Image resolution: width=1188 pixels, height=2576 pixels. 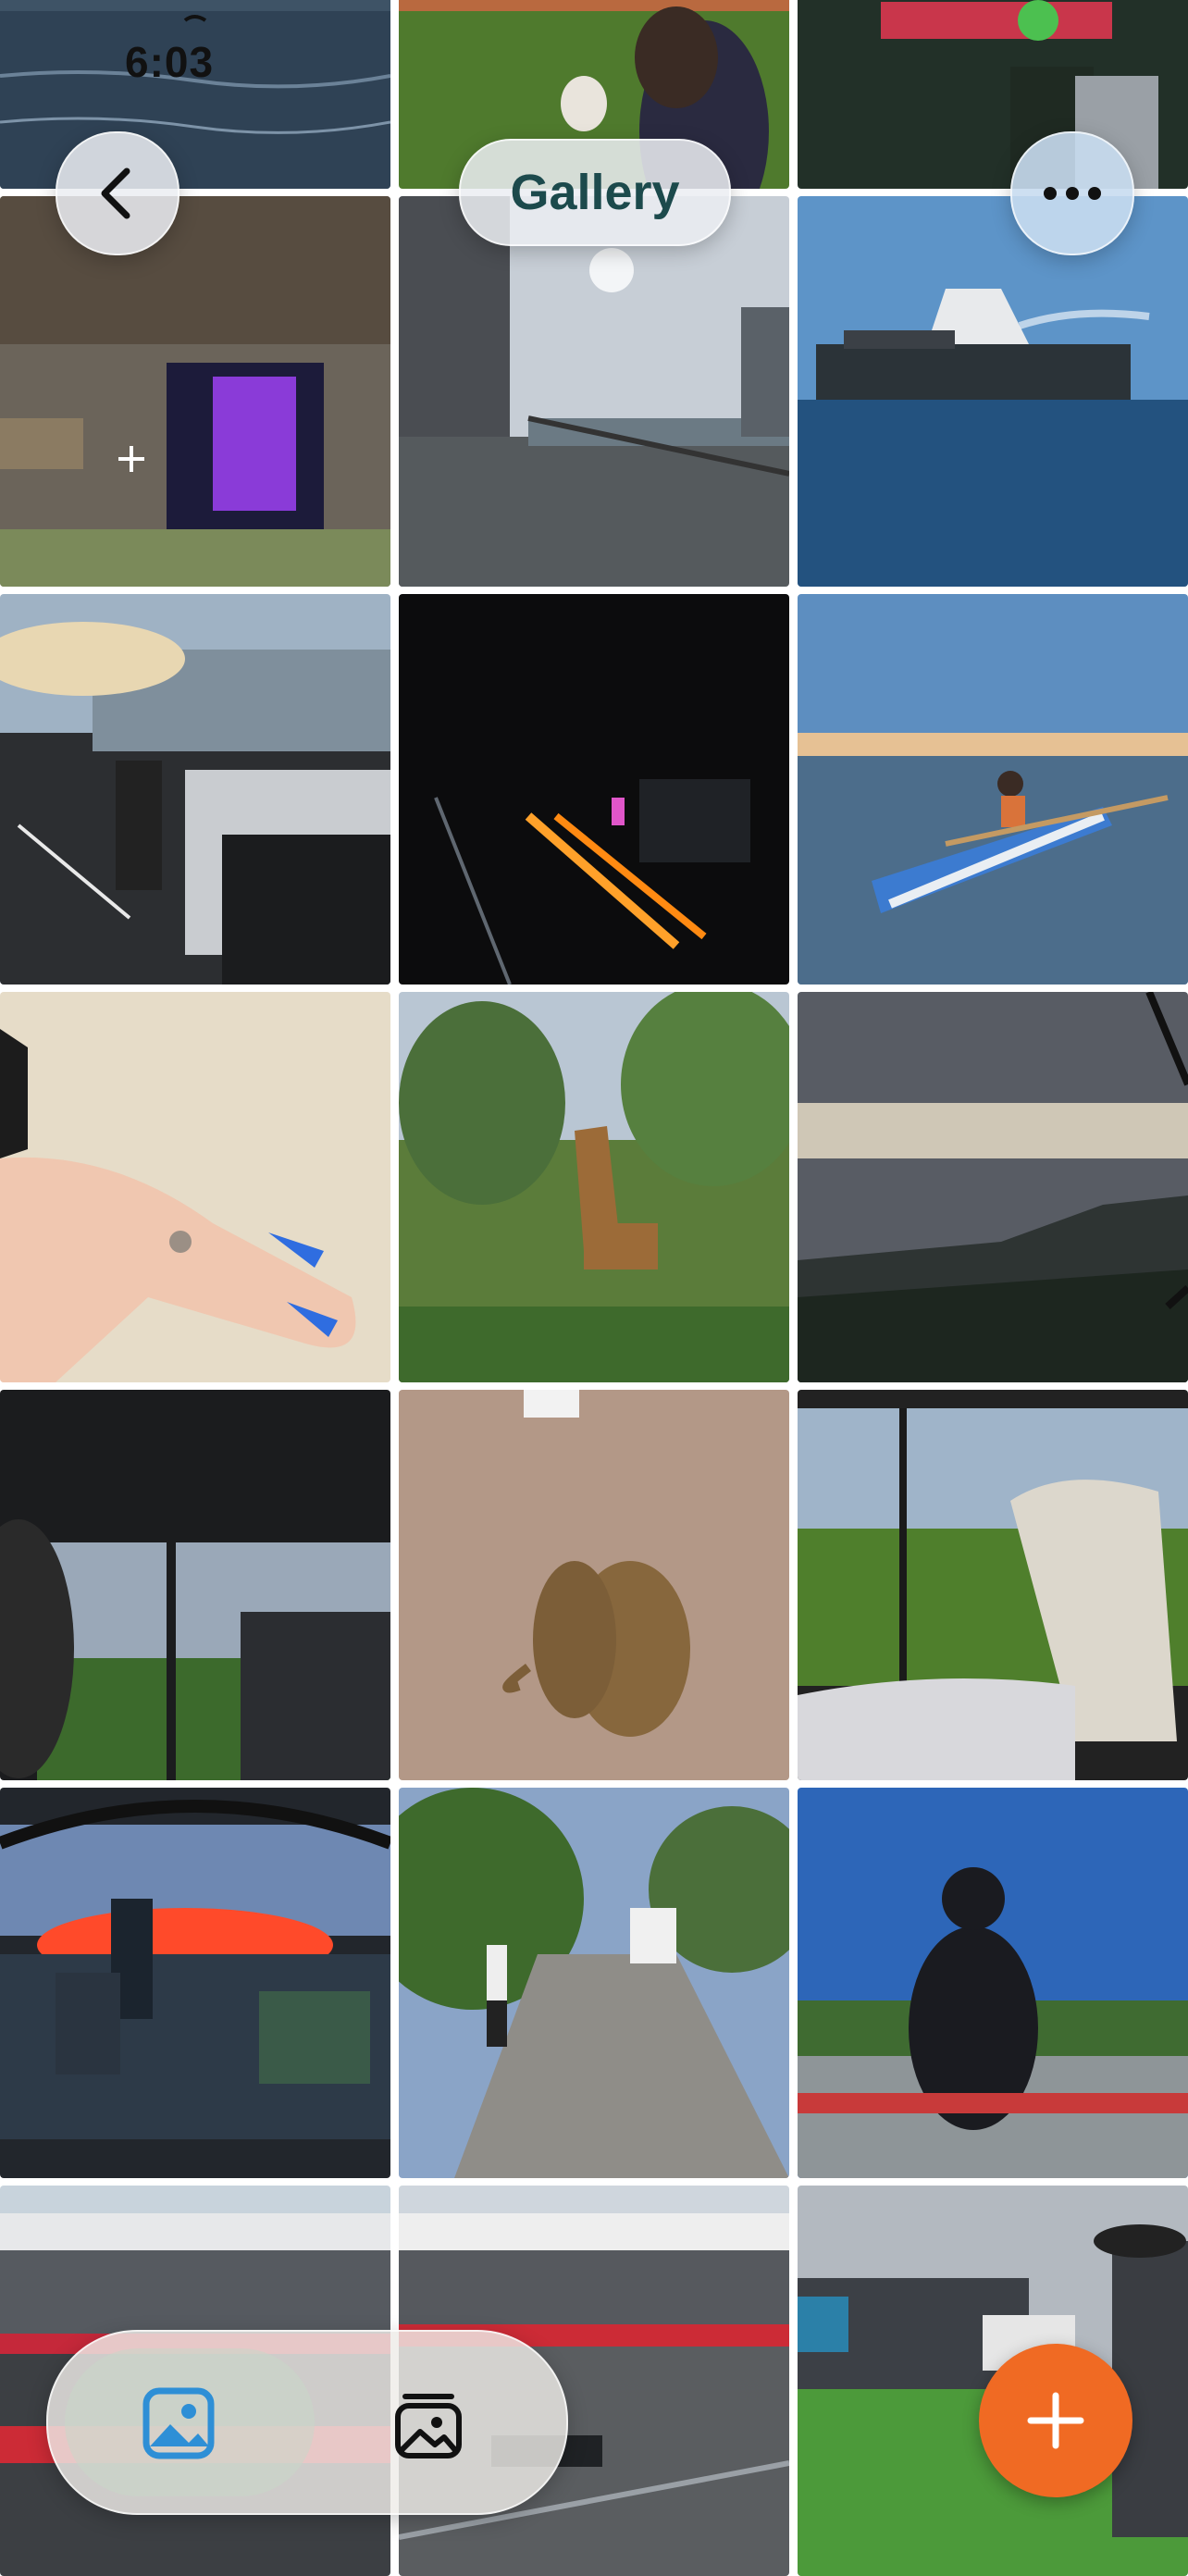 I want to click on plus-icon, so click(x=1055, y=2420).